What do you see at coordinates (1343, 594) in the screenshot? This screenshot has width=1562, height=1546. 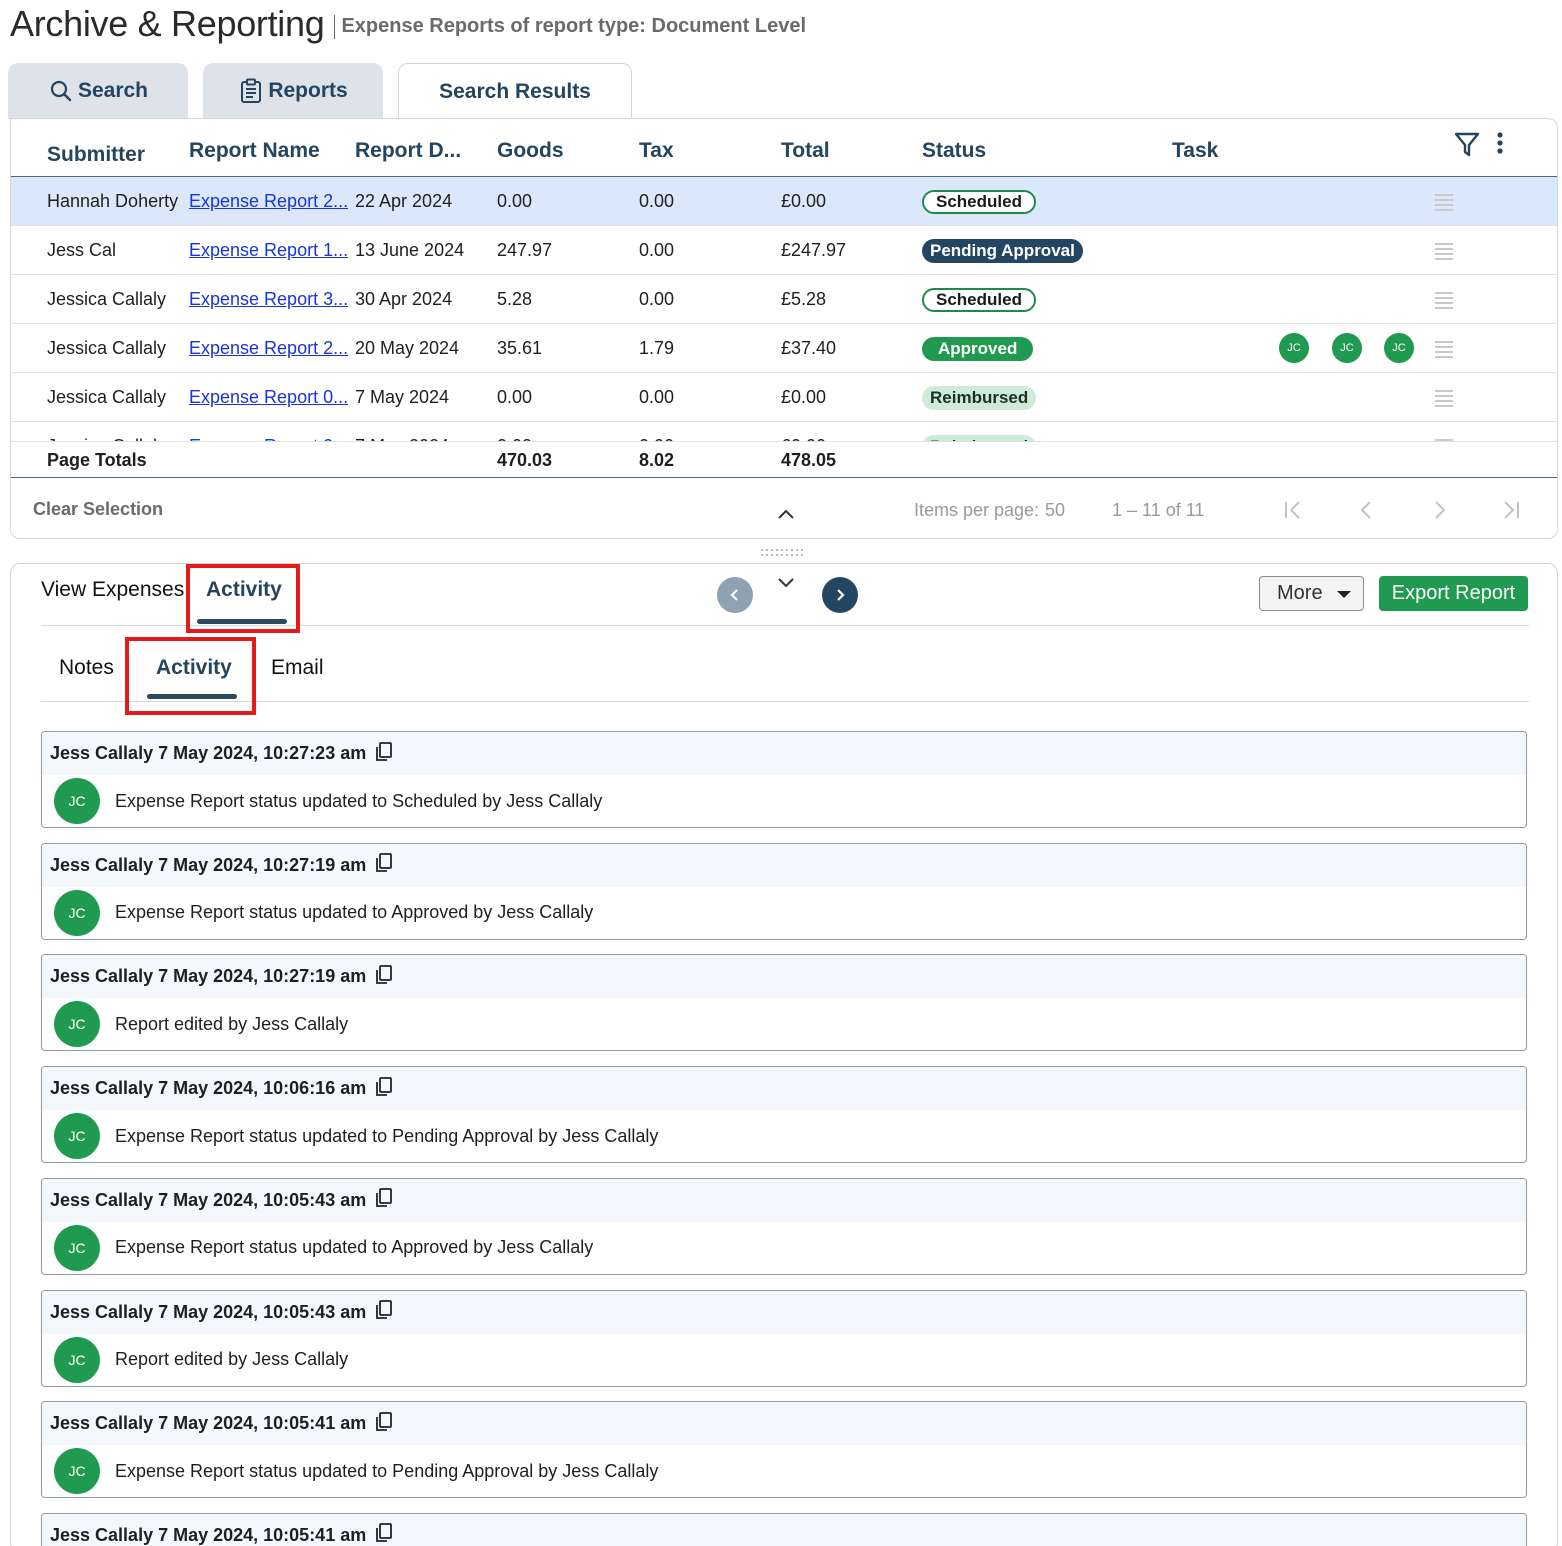 I see `caret-down-icon` at bounding box center [1343, 594].